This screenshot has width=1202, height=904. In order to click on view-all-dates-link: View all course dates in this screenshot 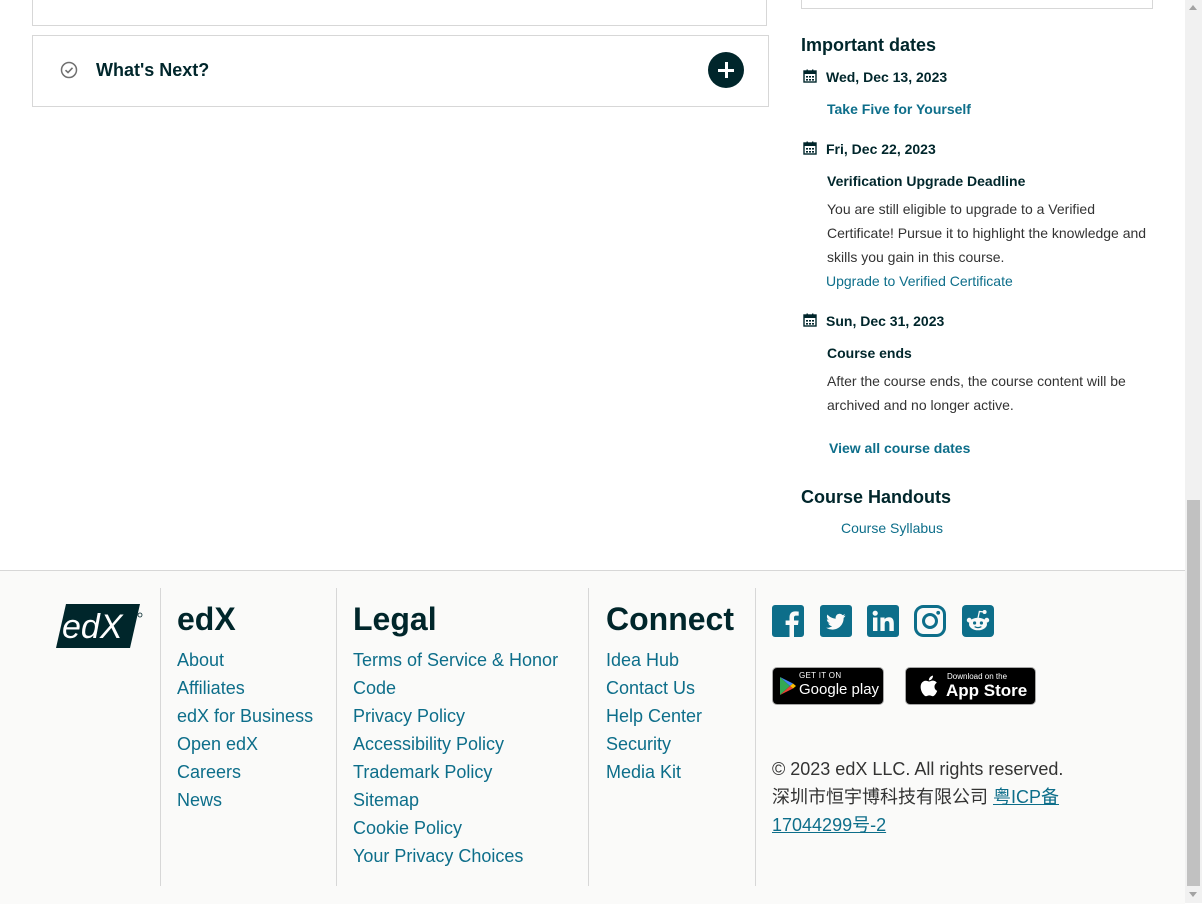, I will do `click(899, 448)`.